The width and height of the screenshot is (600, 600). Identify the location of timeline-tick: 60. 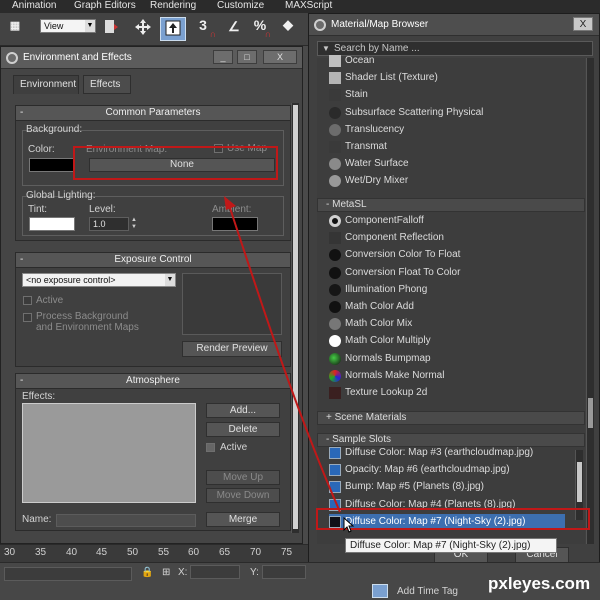
(194, 552).